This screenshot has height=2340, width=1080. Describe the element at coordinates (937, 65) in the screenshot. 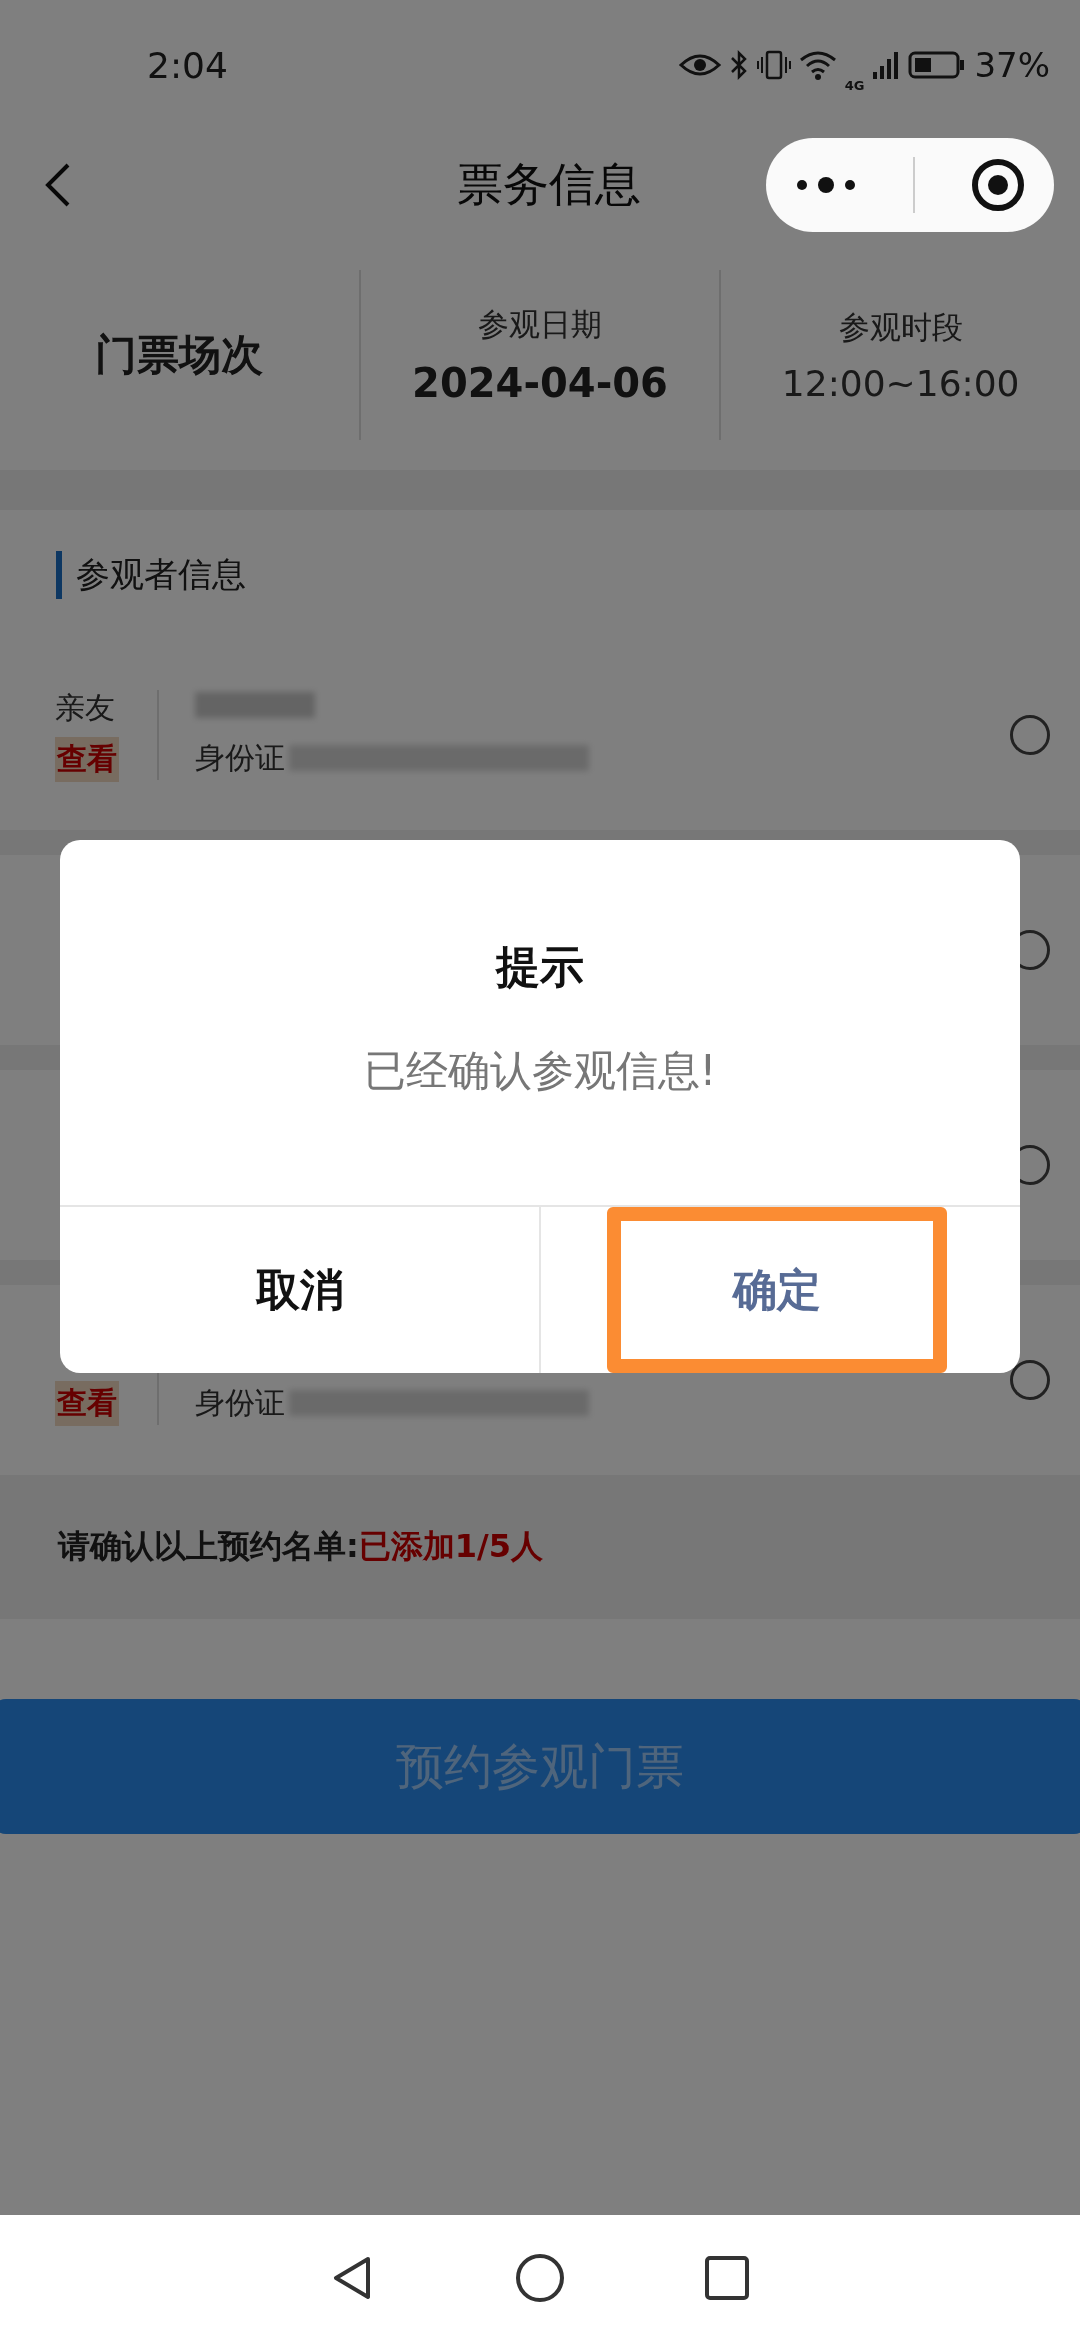

I see `battery-icon` at that location.